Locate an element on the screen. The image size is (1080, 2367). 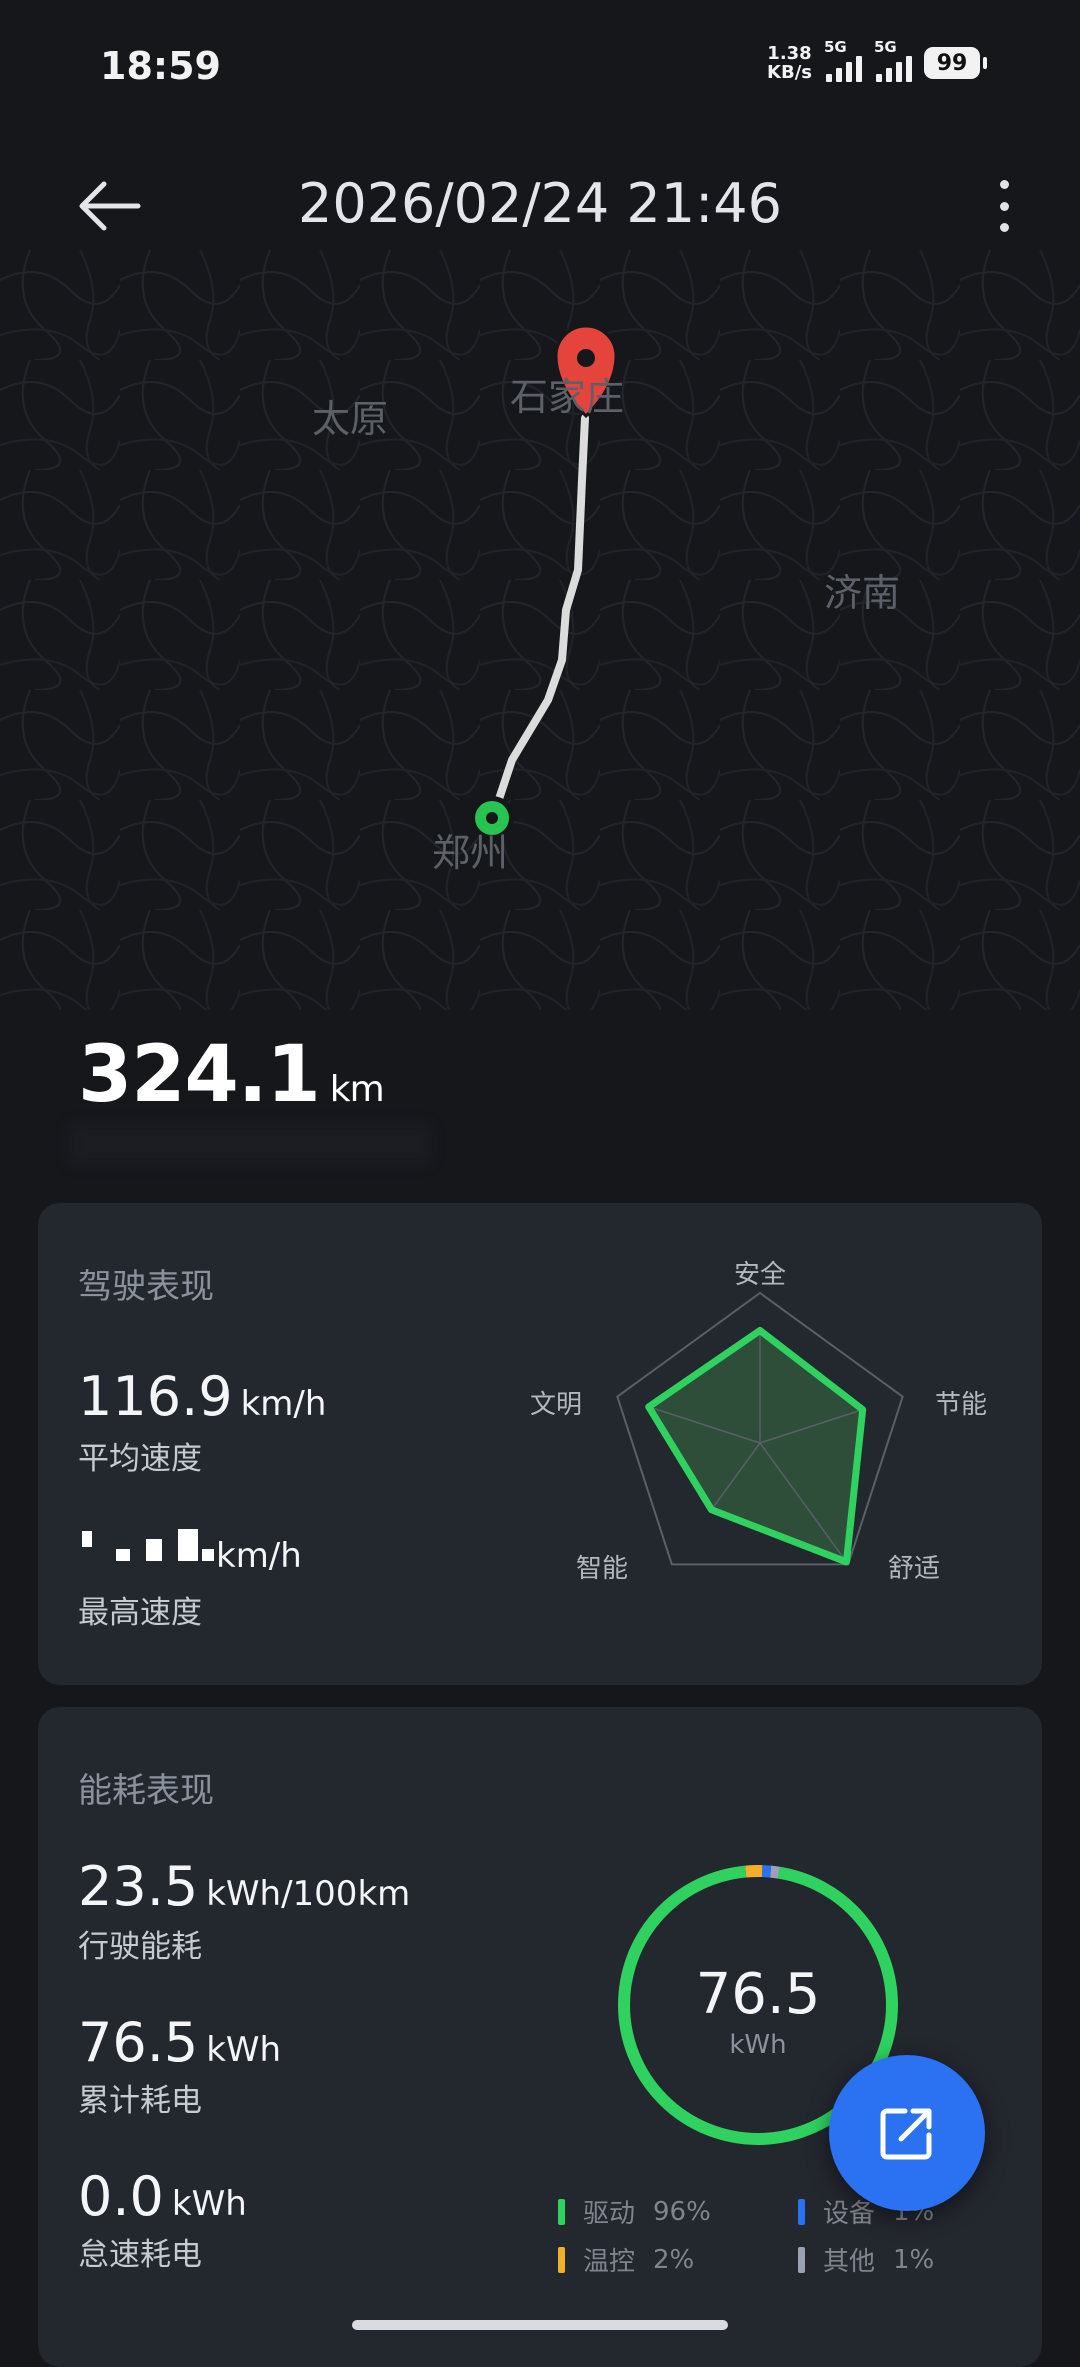
status-icons: 1.38 KB/s 5G 5G 99 is located at coordinates (877, 60).